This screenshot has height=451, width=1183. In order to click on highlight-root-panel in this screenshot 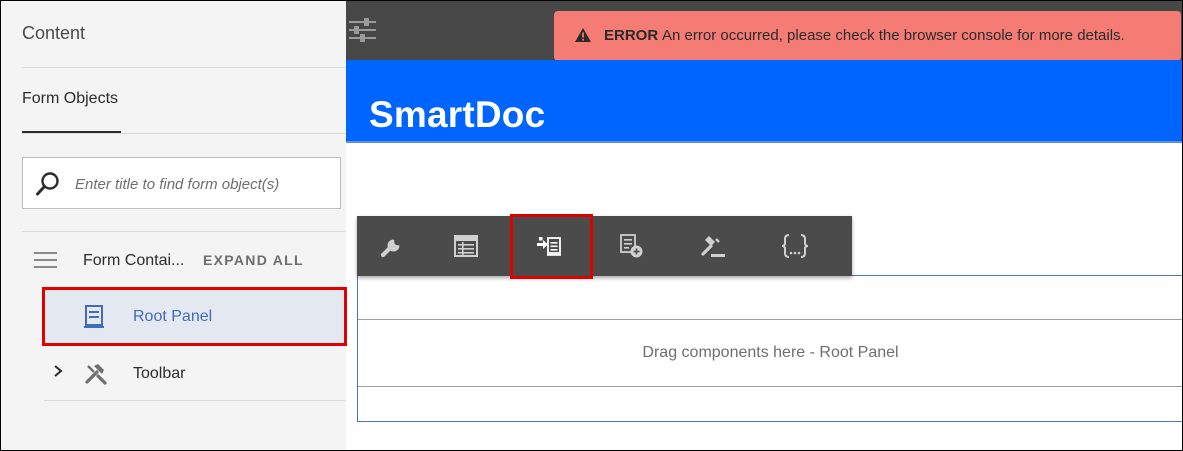, I will do `click(194, 316)`.